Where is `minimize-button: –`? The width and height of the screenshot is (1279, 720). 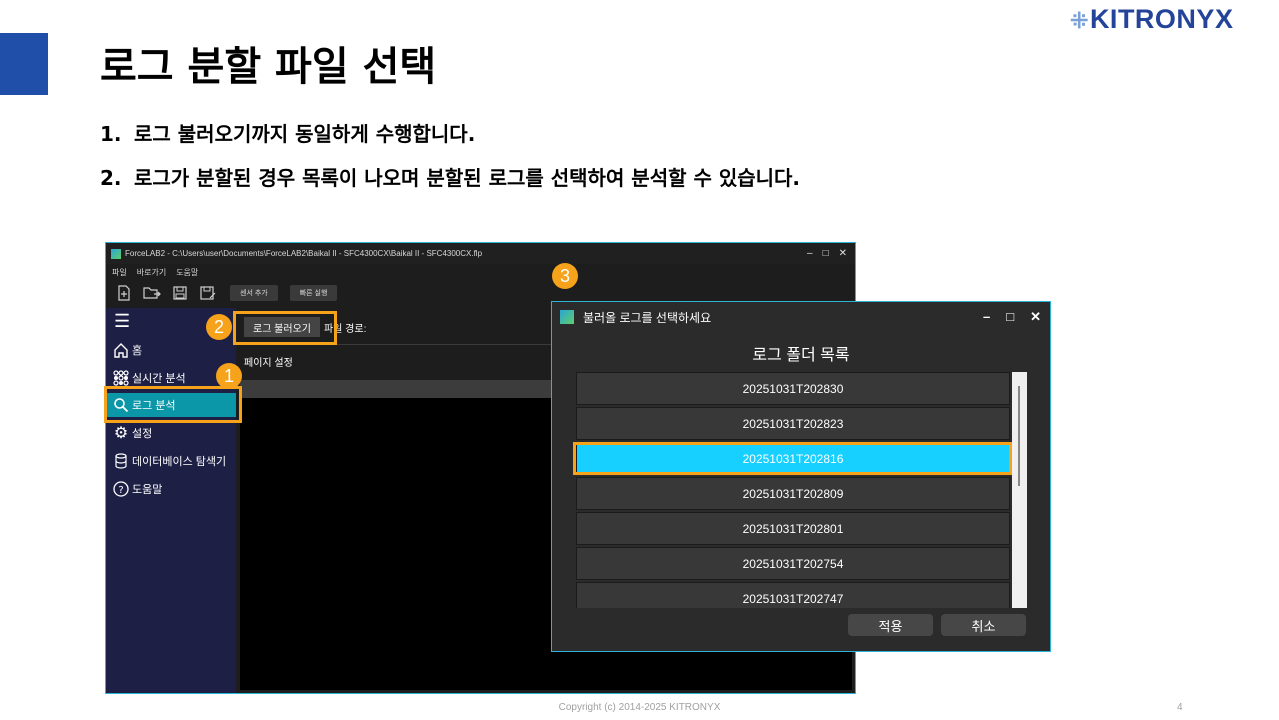 minimize-button: – is located at coordinates (810, 253).